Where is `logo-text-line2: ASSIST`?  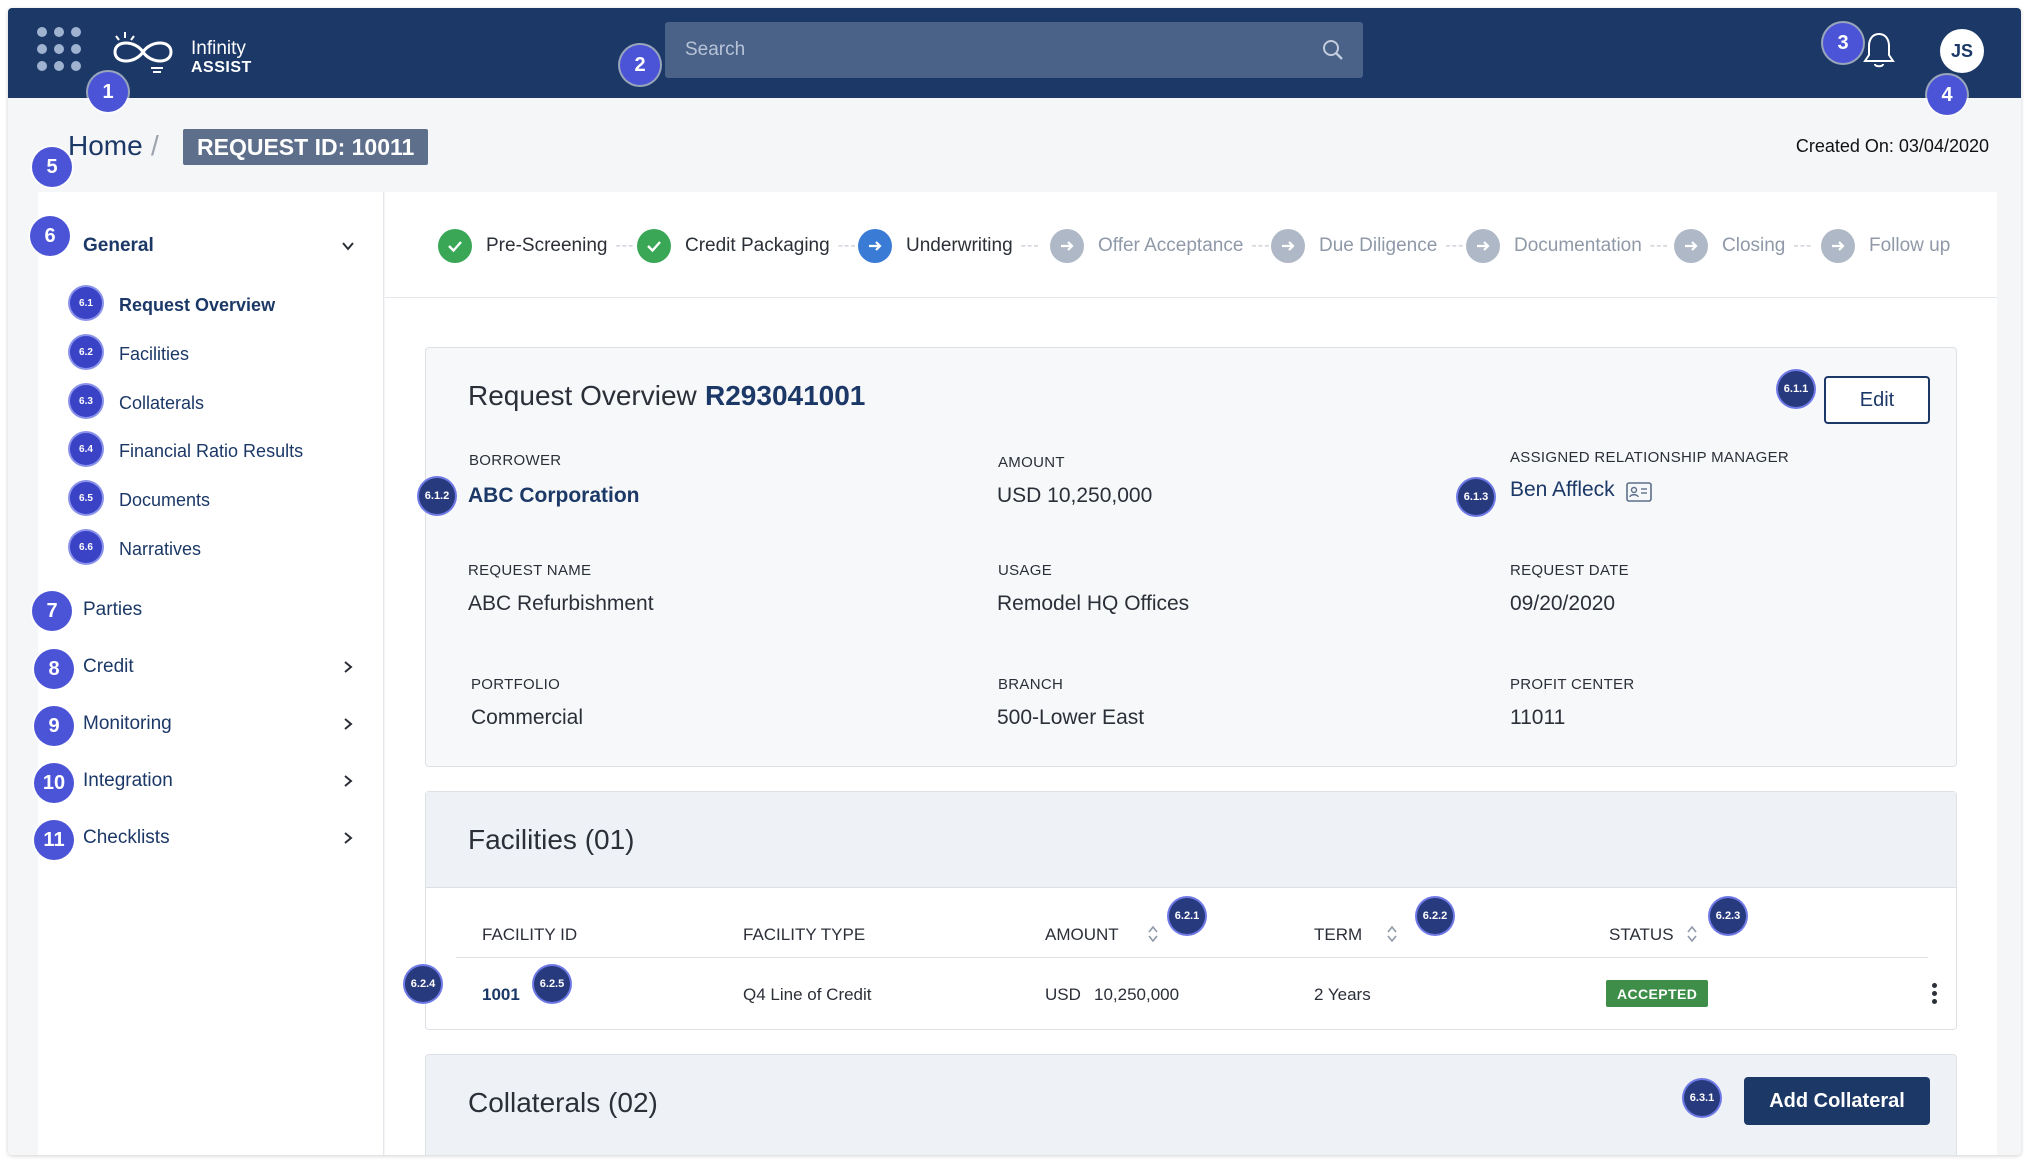 logo-text-line2: ASSIST is located at coordinates (221, 67).